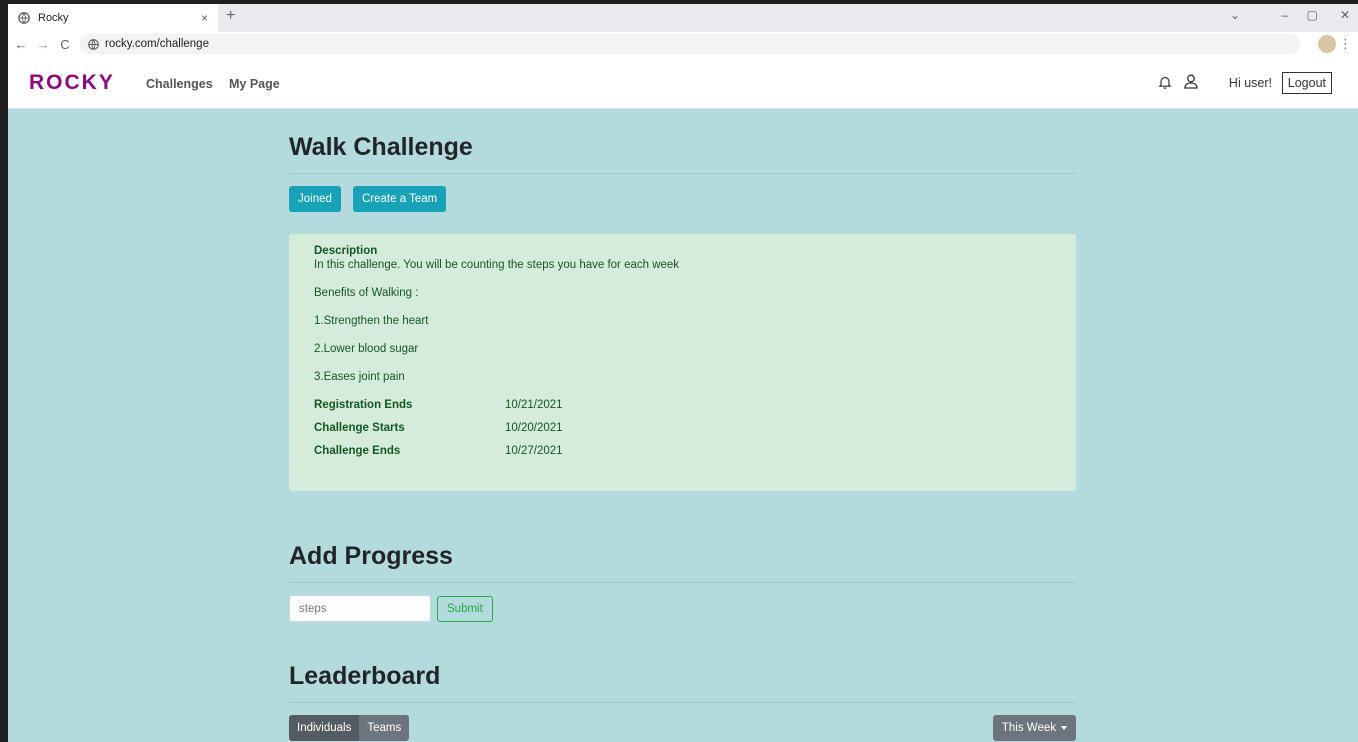  I want to click on tab-search-icon: ⌄, so click(1235, 15).